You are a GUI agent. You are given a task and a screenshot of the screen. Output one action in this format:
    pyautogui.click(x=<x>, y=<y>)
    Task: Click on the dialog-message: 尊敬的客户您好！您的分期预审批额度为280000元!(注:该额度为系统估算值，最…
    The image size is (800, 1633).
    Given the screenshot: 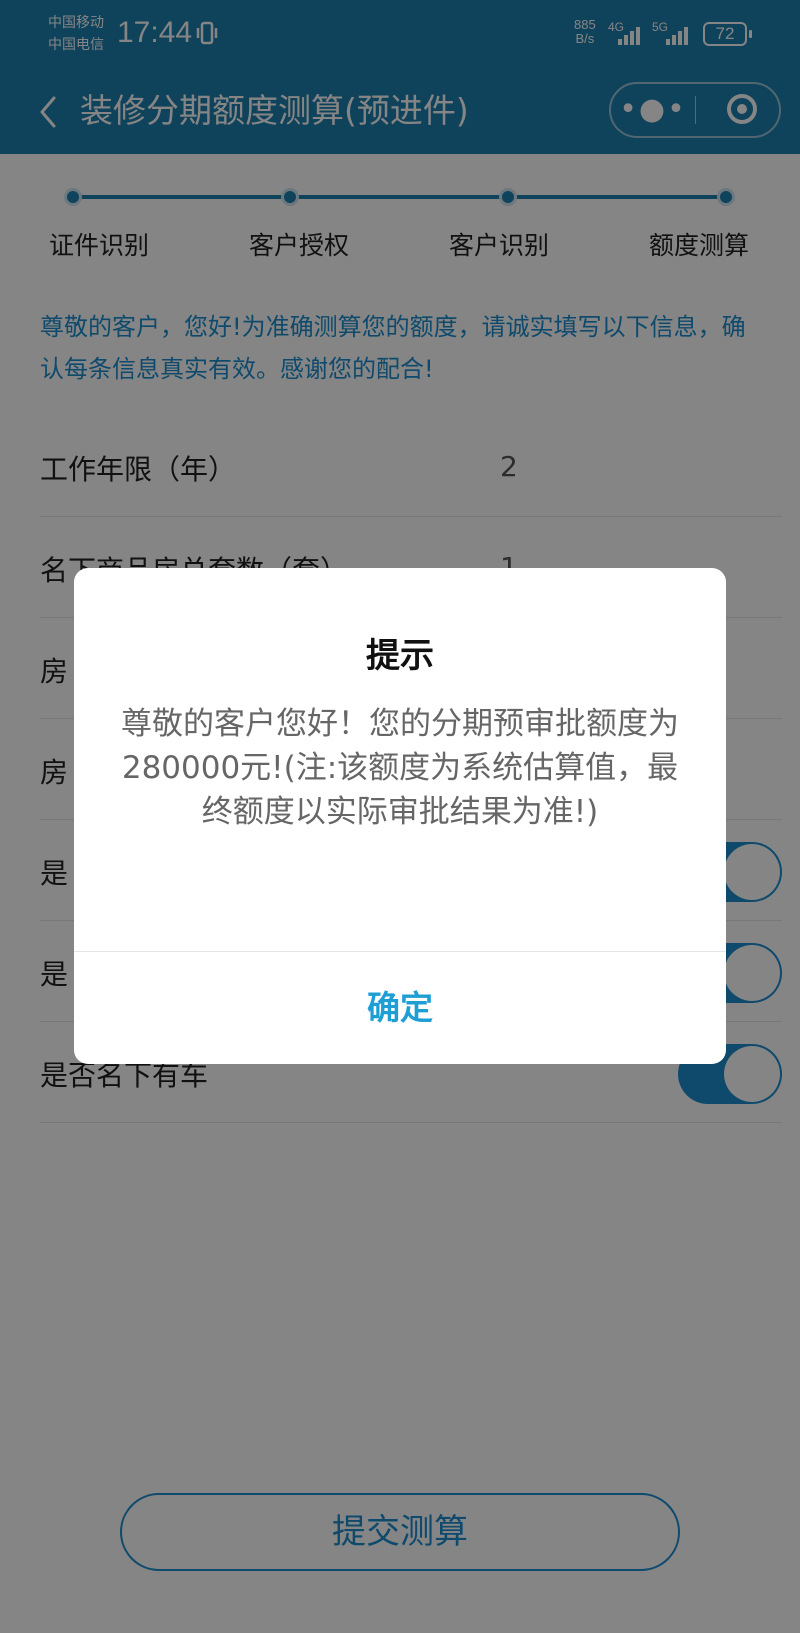 What is the action you would take?
    pyautogui.click(x=400, y=768)
    